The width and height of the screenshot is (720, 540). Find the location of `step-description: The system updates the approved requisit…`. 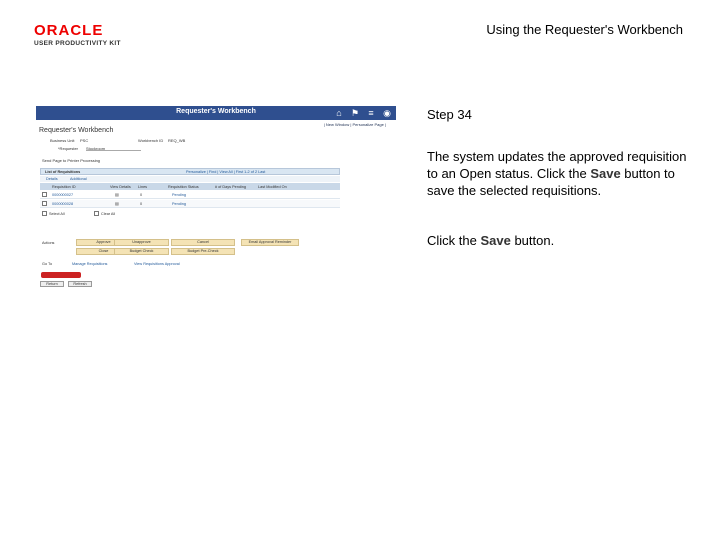

step-description: The system updates the approved requisit… is located at coordinates (557, 173).